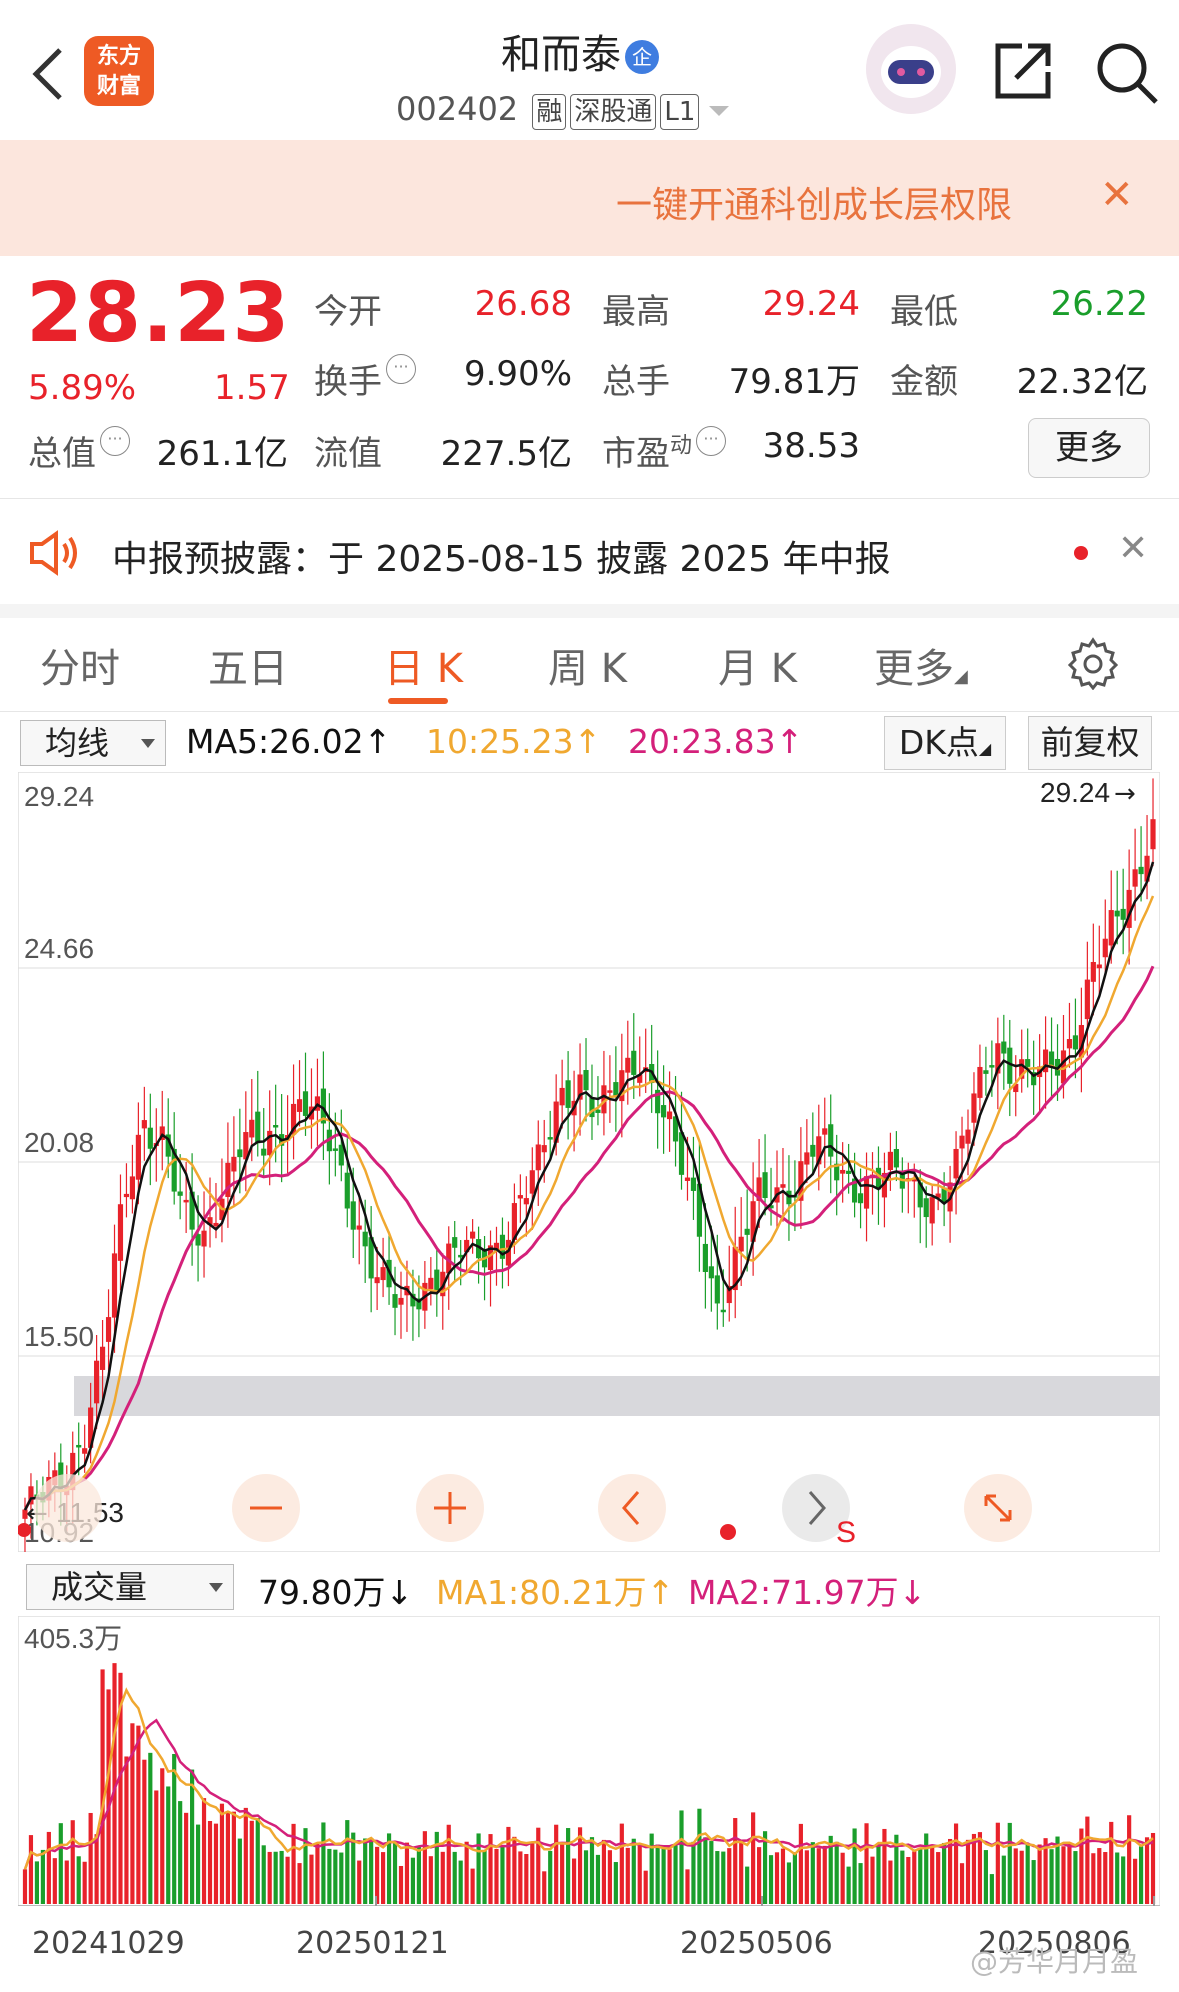 This screenshot has width=1179, height=1992. I want to click on tag-connect: 深股通, so click(613, 112).